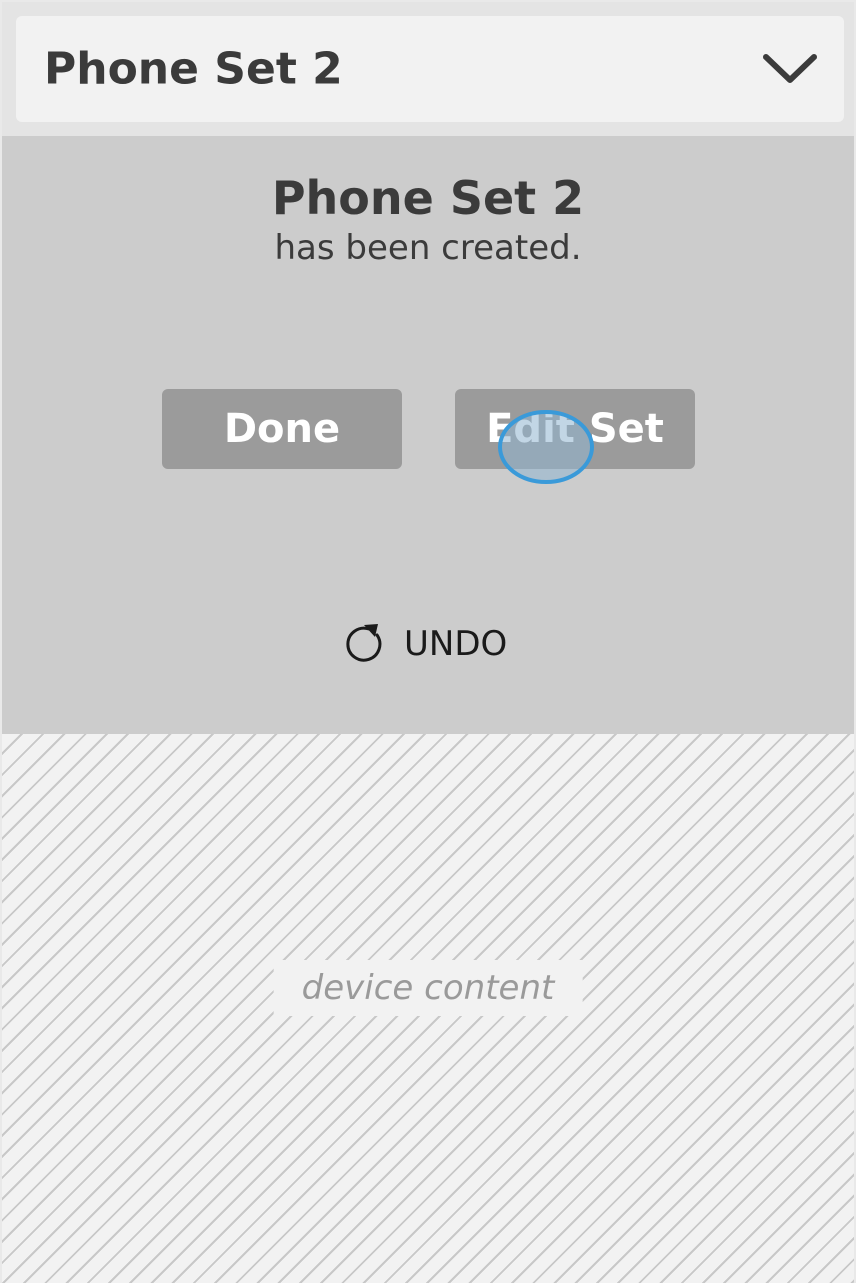  I want to click on undo-button: UNDO, so click(424, 644).